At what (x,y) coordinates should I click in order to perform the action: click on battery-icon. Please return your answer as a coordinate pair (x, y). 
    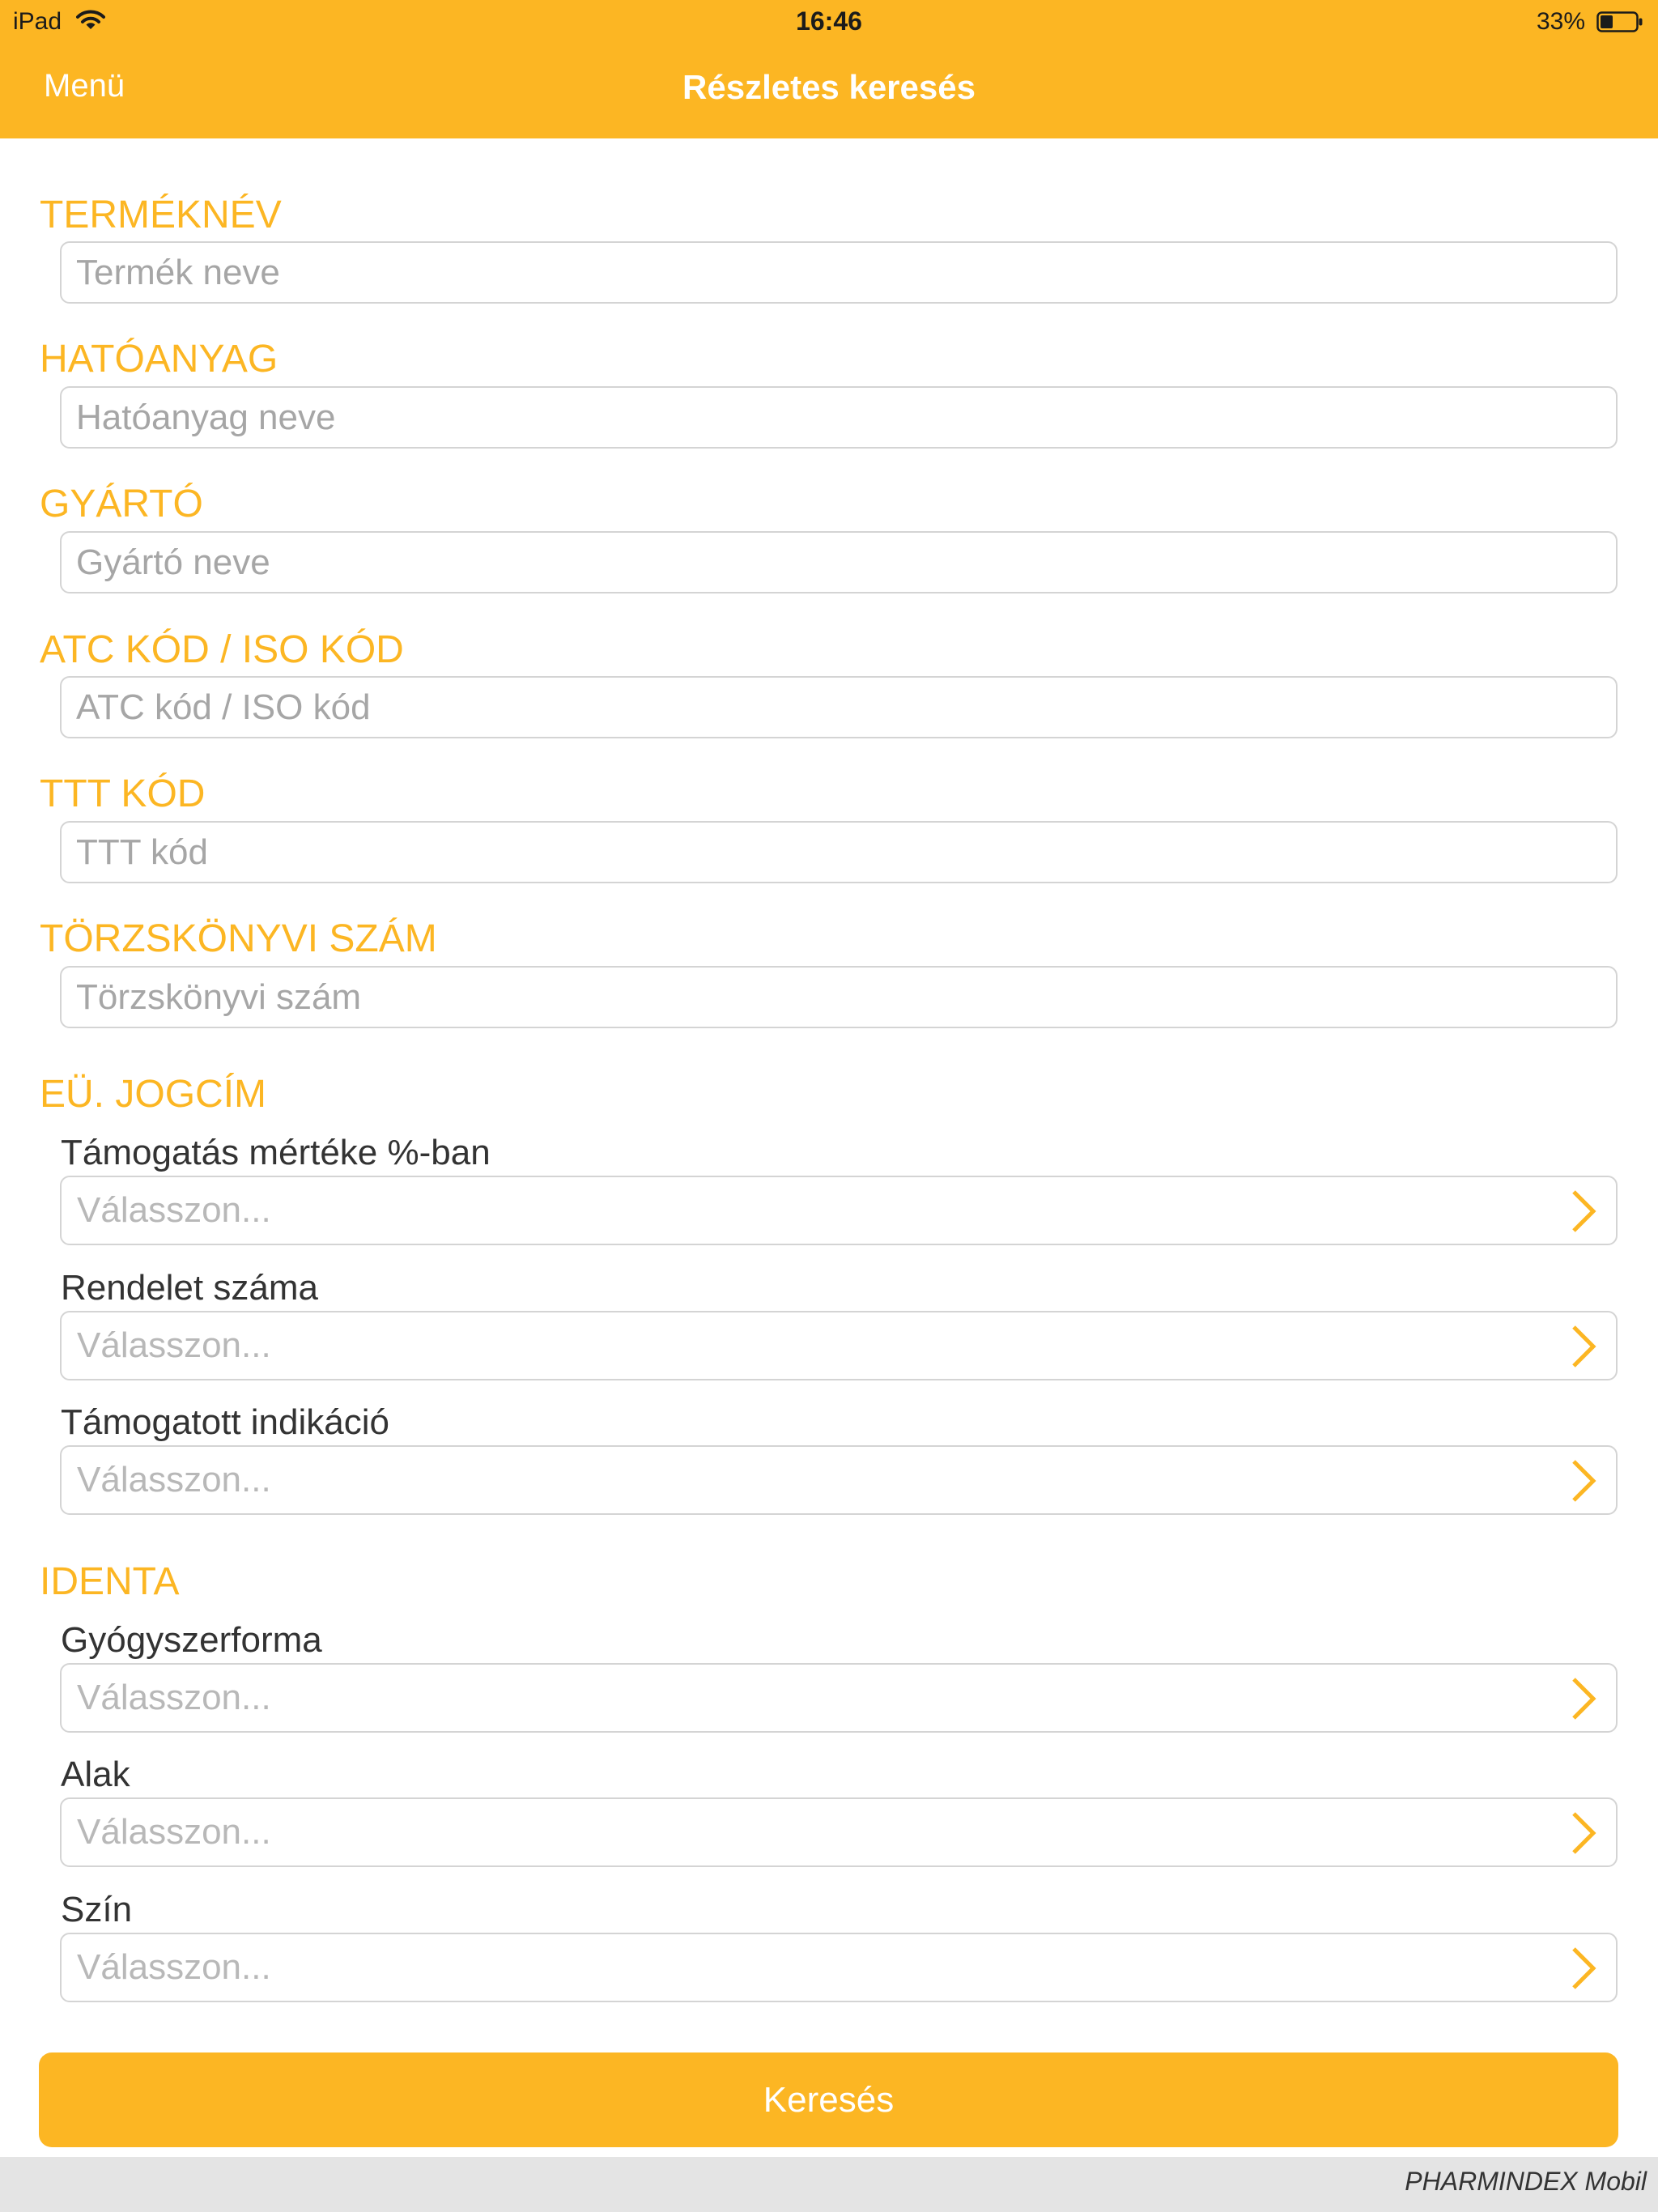
    Looking at the image, I should click on (1619, 22).